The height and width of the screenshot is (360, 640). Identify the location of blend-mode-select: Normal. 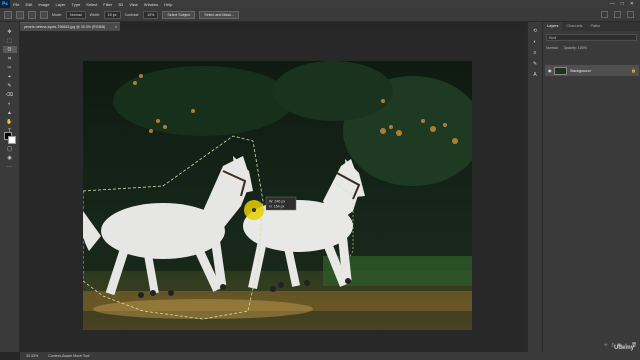
(552, 48).